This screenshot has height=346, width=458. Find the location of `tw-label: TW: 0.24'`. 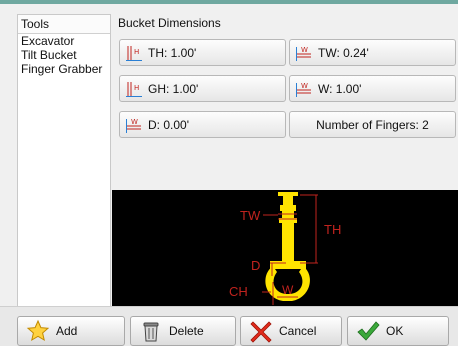

tw-label: TW: 0.24' is located at coordinates (343, 52).